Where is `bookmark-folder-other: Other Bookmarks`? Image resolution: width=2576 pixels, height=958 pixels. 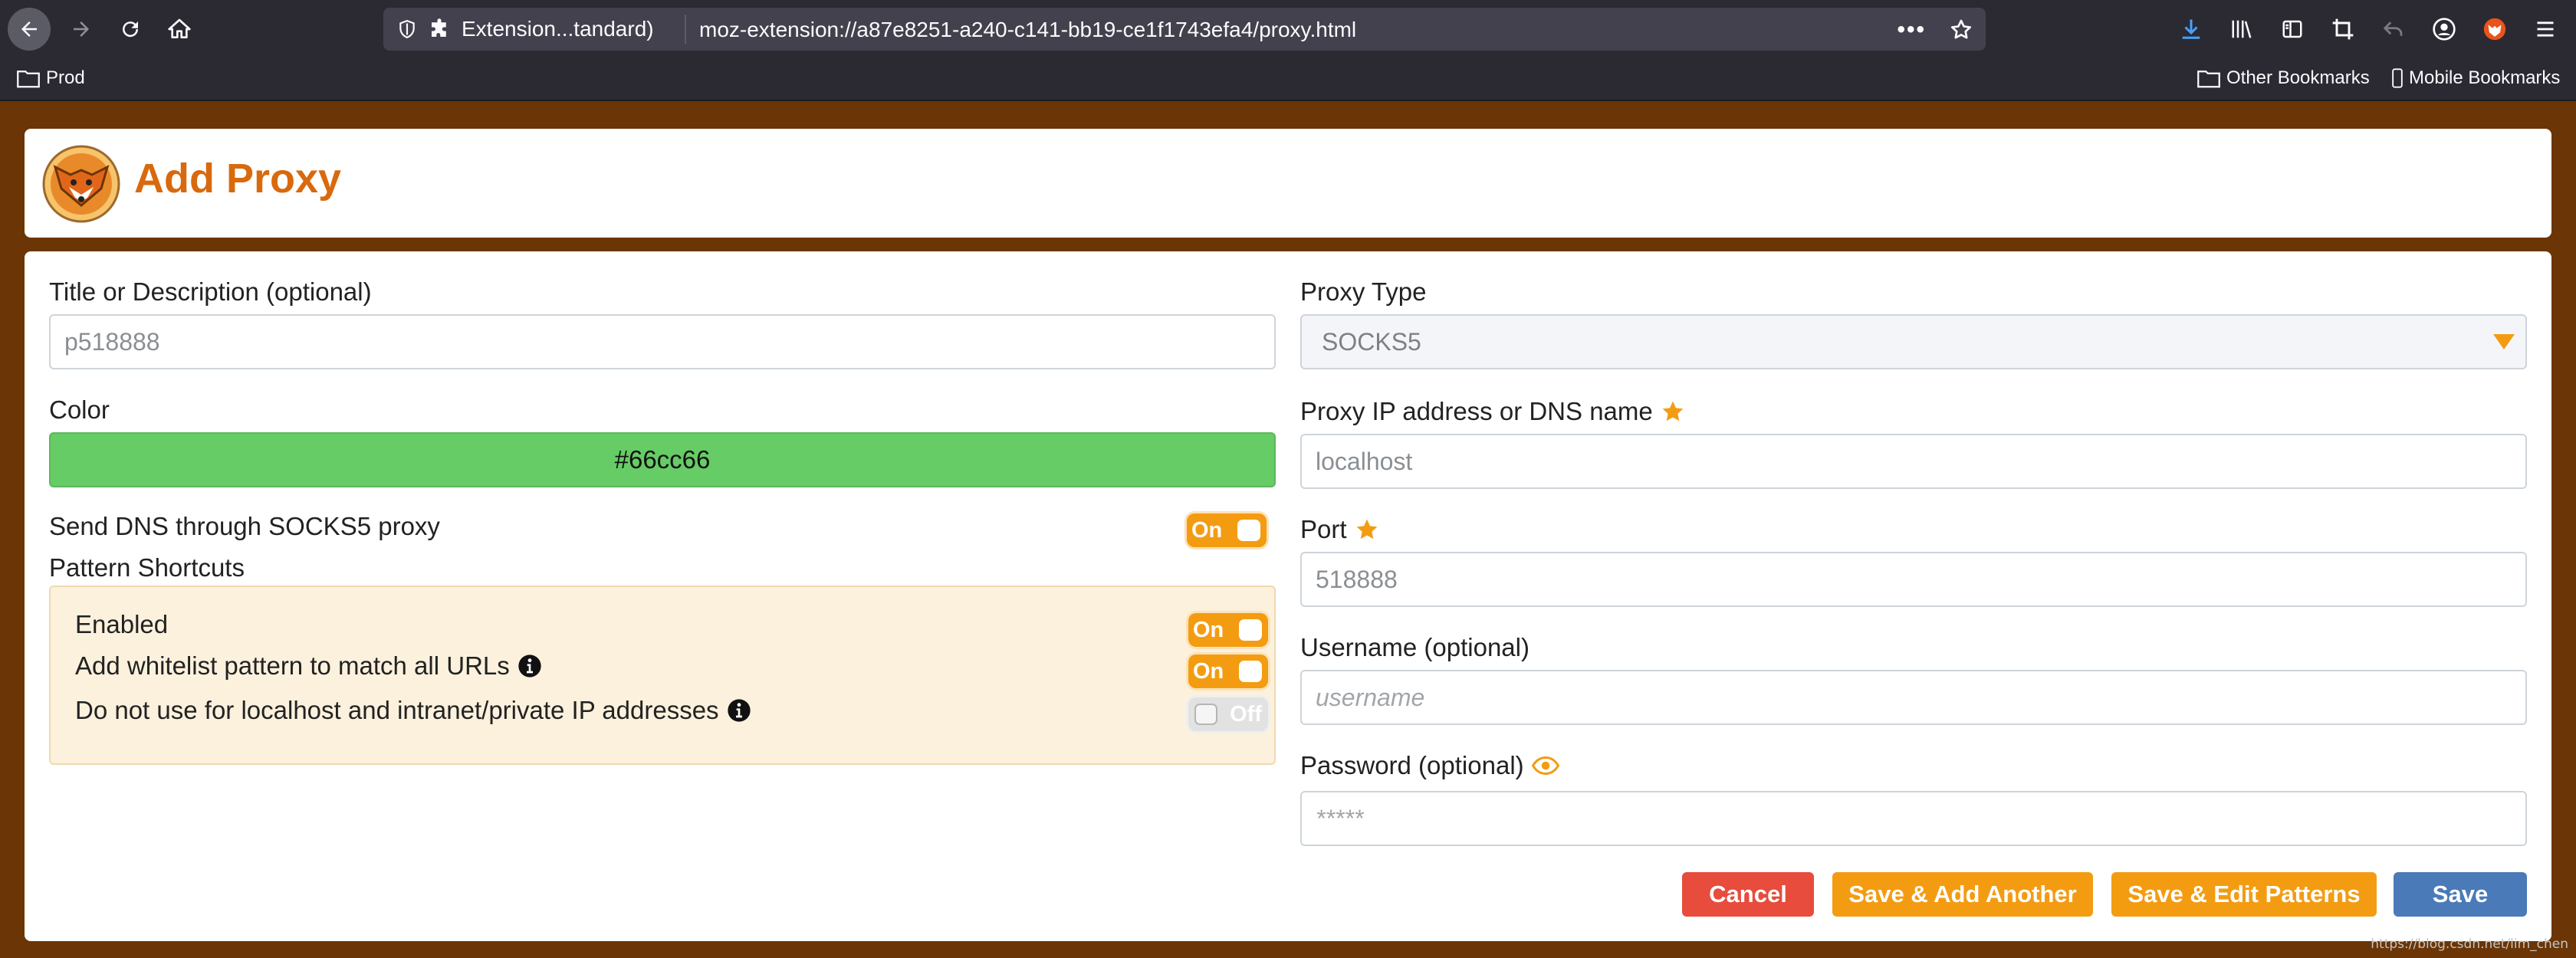
bookmark-folder-other: Other Bookmarks is located at coordinates (2284, 78).